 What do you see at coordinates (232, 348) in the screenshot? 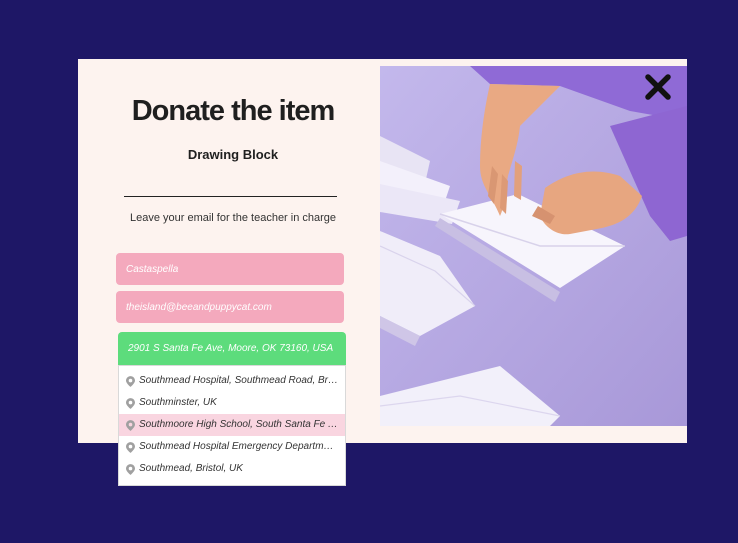
I see `address-input` at bounding box center [232, 348].